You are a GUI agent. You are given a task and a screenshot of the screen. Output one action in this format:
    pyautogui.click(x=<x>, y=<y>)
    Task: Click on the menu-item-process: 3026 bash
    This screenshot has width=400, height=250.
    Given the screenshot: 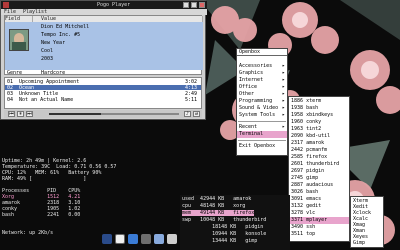 What is the action you would take?
    pyautogui.click(x=319, y=192)
    